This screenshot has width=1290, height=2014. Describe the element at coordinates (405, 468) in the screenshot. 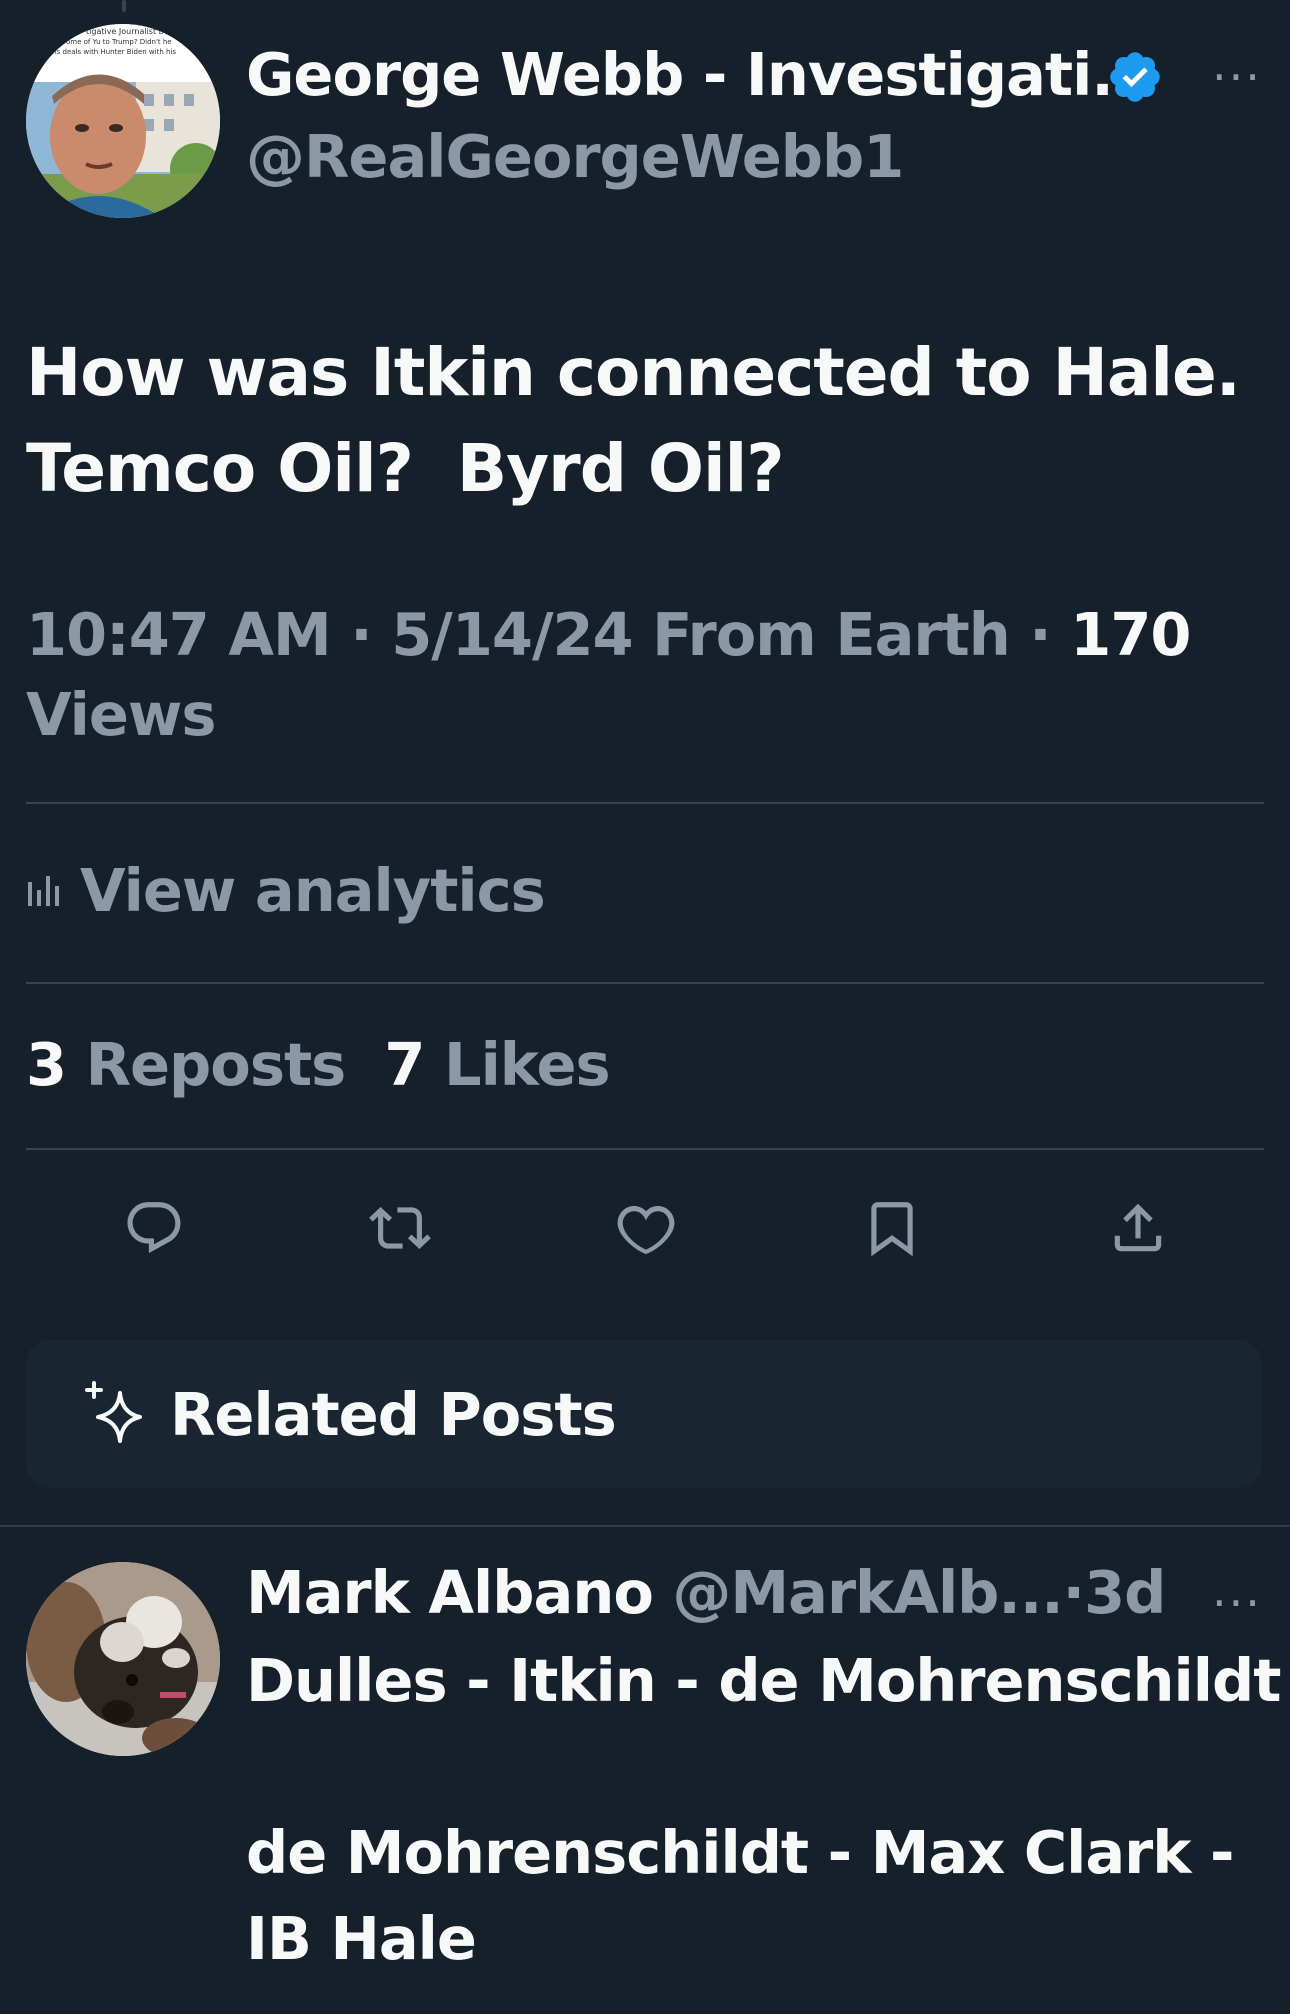

I see `tweet-text-line: Temco Oil? Byrd Oil?` at that location.